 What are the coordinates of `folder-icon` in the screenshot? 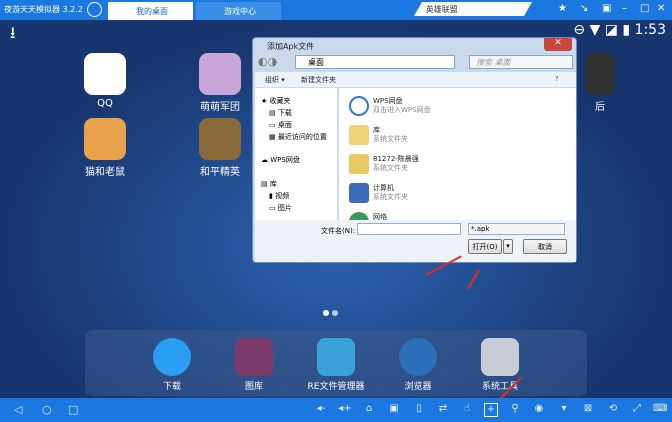 It's located at (359, 135).